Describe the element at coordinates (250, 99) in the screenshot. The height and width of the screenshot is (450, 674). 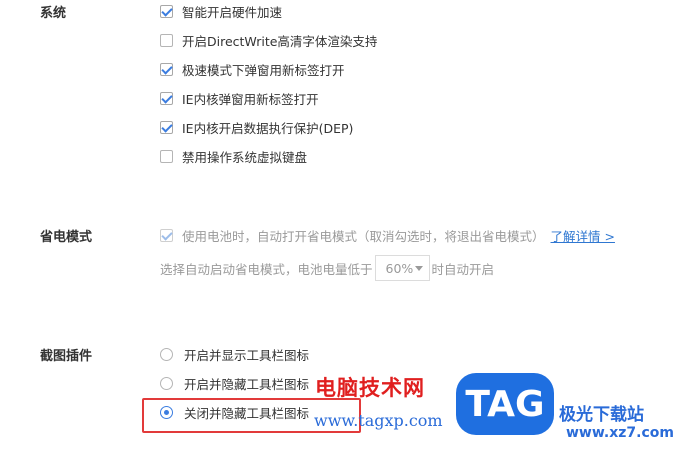
I see `option-label: IE内核弹窗用新标签打开` at that location.